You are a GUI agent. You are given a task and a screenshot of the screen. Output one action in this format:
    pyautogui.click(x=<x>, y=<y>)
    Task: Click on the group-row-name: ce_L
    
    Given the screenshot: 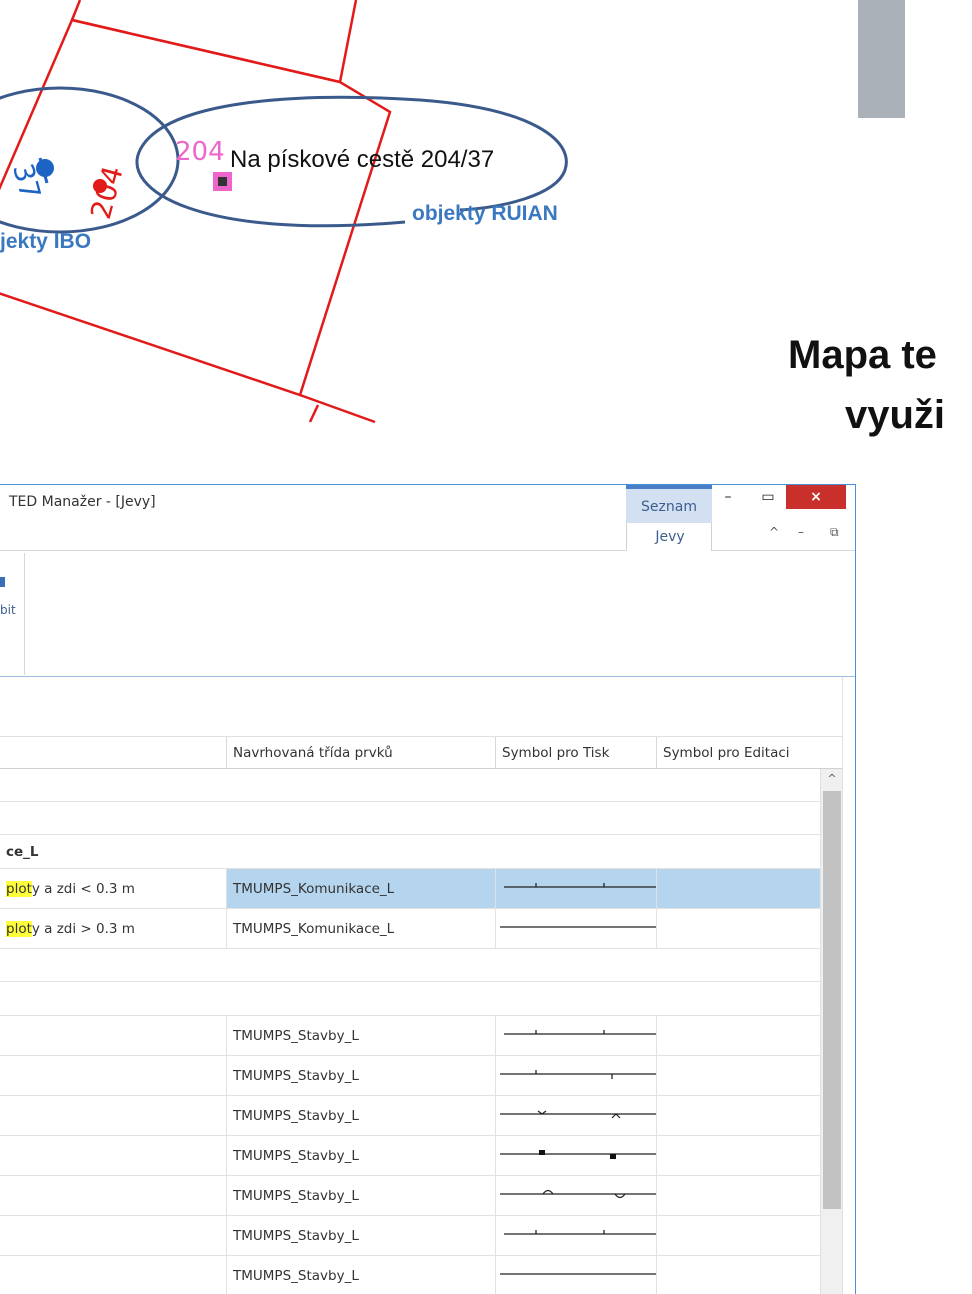 What is the action you would take?
    pyautogui.click(x=22, y=851)
    